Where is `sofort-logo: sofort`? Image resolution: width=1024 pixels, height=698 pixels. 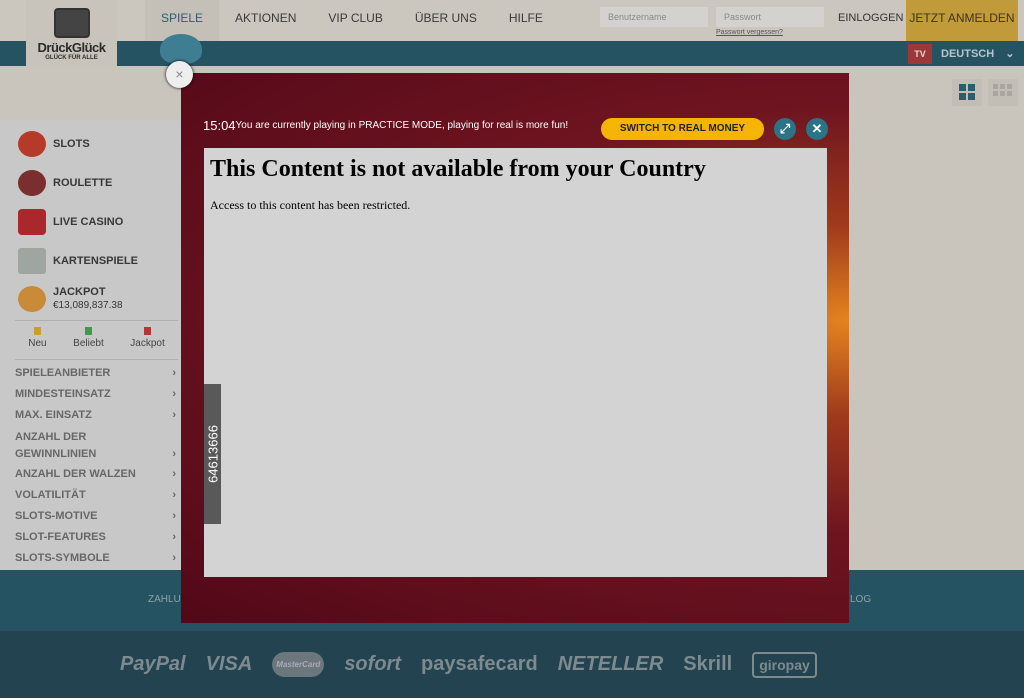 sofort-logo: sofort is located at coordinates (372, 664).